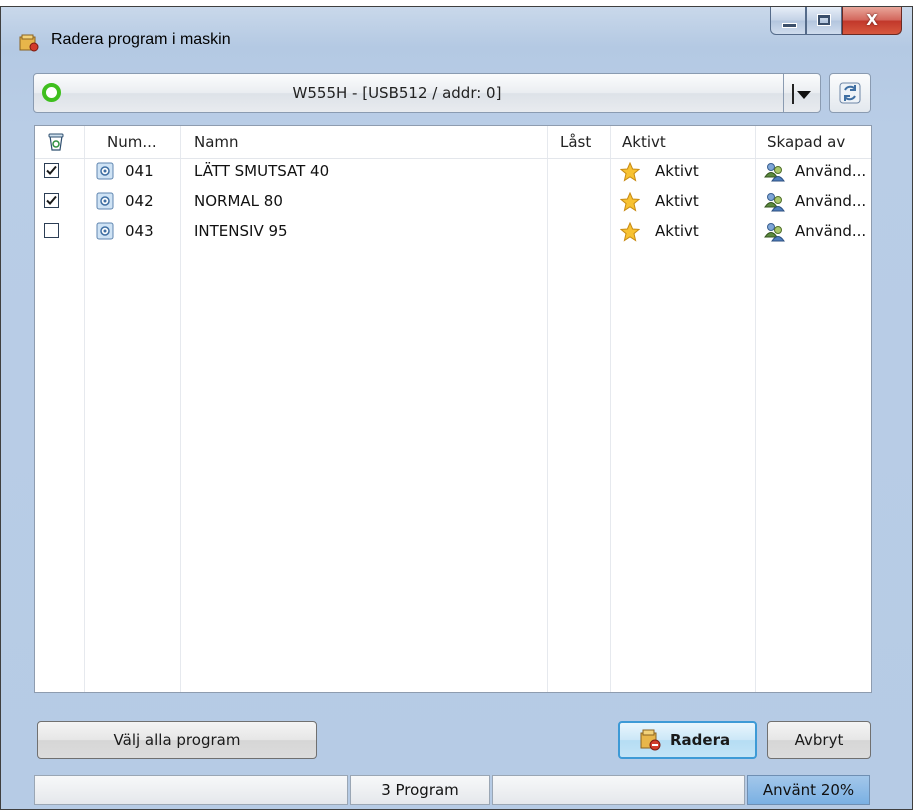 The width and height of the screenshot is (917, 812). What do you see at coordinates (56, 142) in the screenshot?
I see `recycle-bin-icon` at bounding box center [56, 142].